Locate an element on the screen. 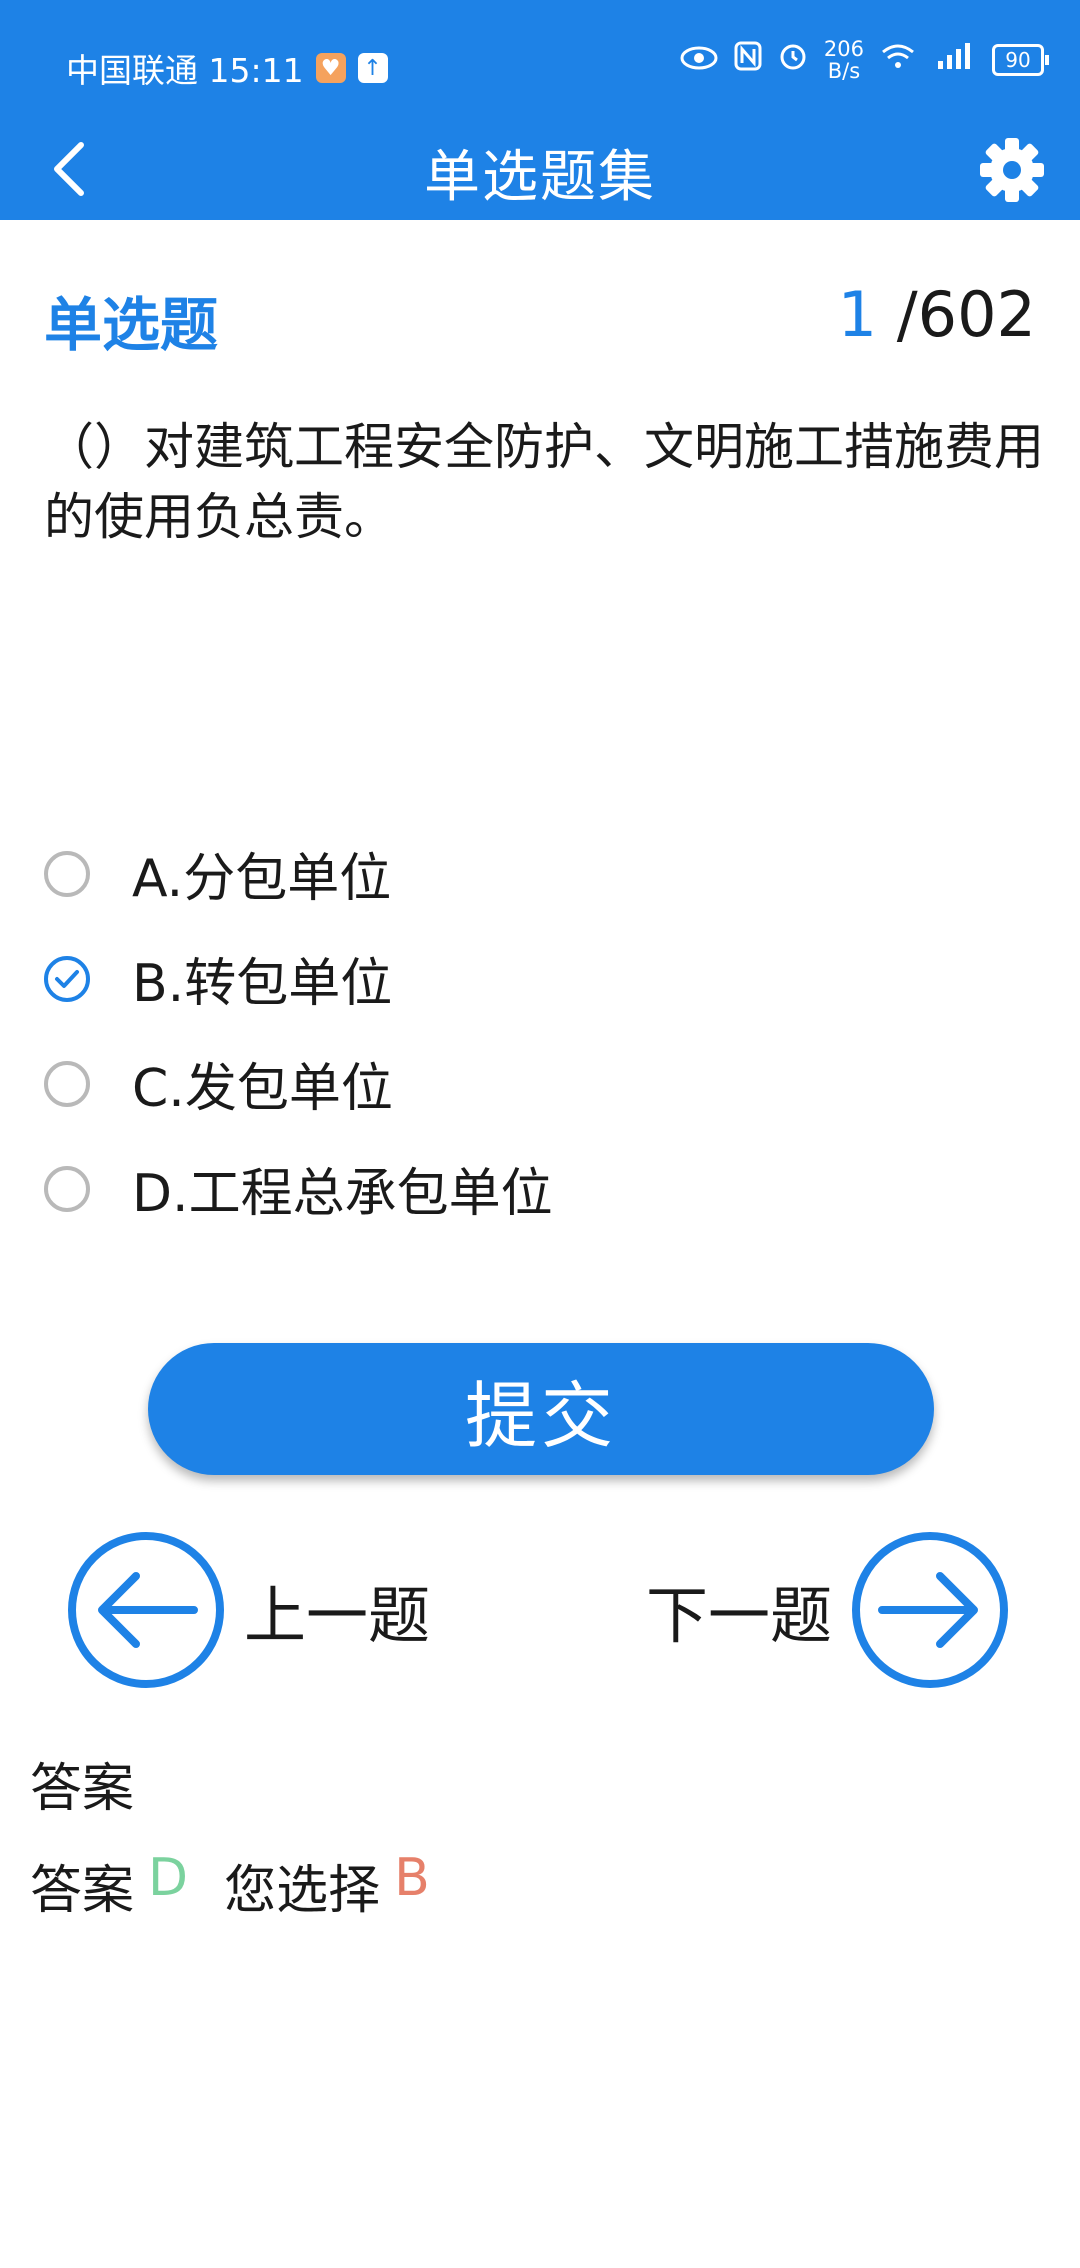  settings-button is located at coordinates (1012, 170).